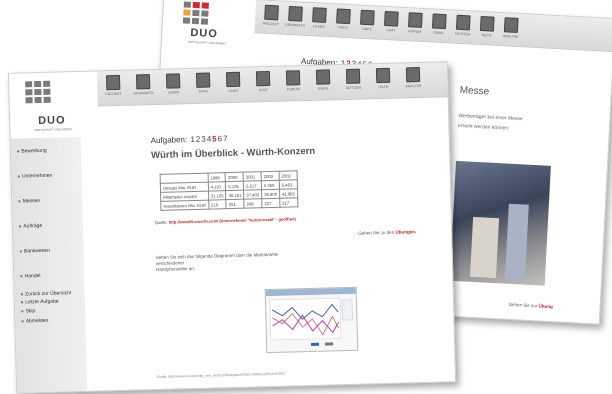  Describe the element at coordinates (40, 302) in the screenshot. I see `sidebar-item-letzte-aufgabe: Letzte Aufgabe` at that location.